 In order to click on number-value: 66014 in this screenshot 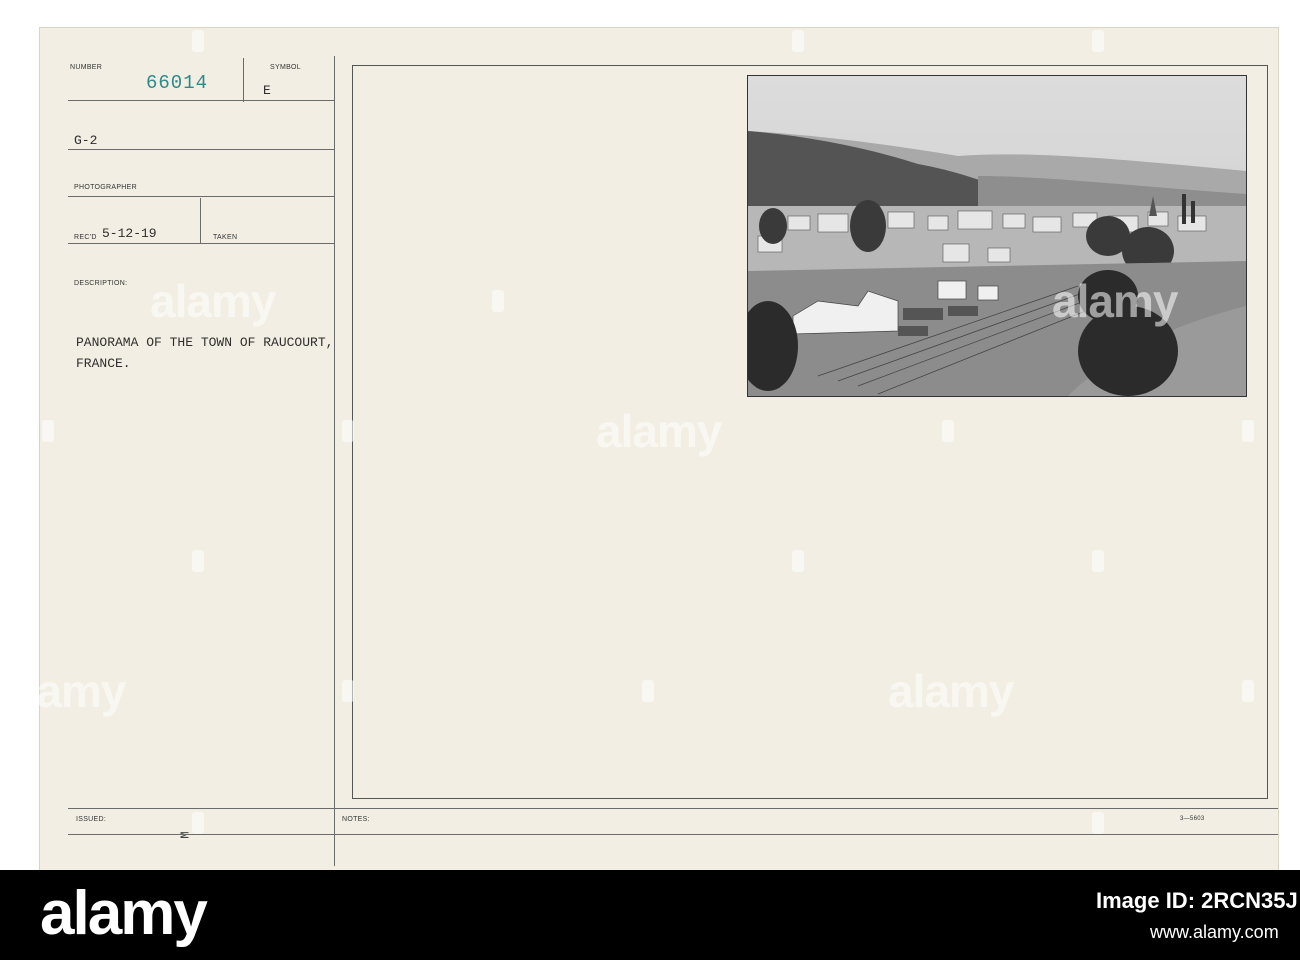, I will do `click(177, 83)`.